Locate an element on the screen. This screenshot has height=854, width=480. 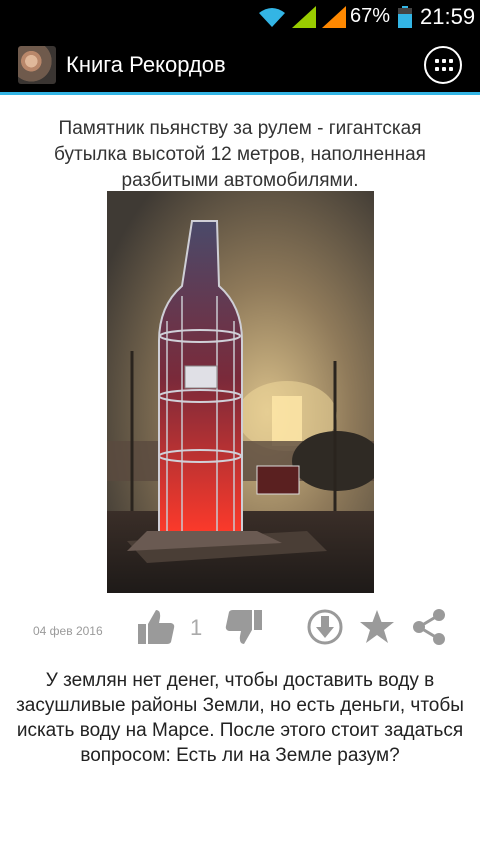
battery-icon is located at coordinates (405, 17).